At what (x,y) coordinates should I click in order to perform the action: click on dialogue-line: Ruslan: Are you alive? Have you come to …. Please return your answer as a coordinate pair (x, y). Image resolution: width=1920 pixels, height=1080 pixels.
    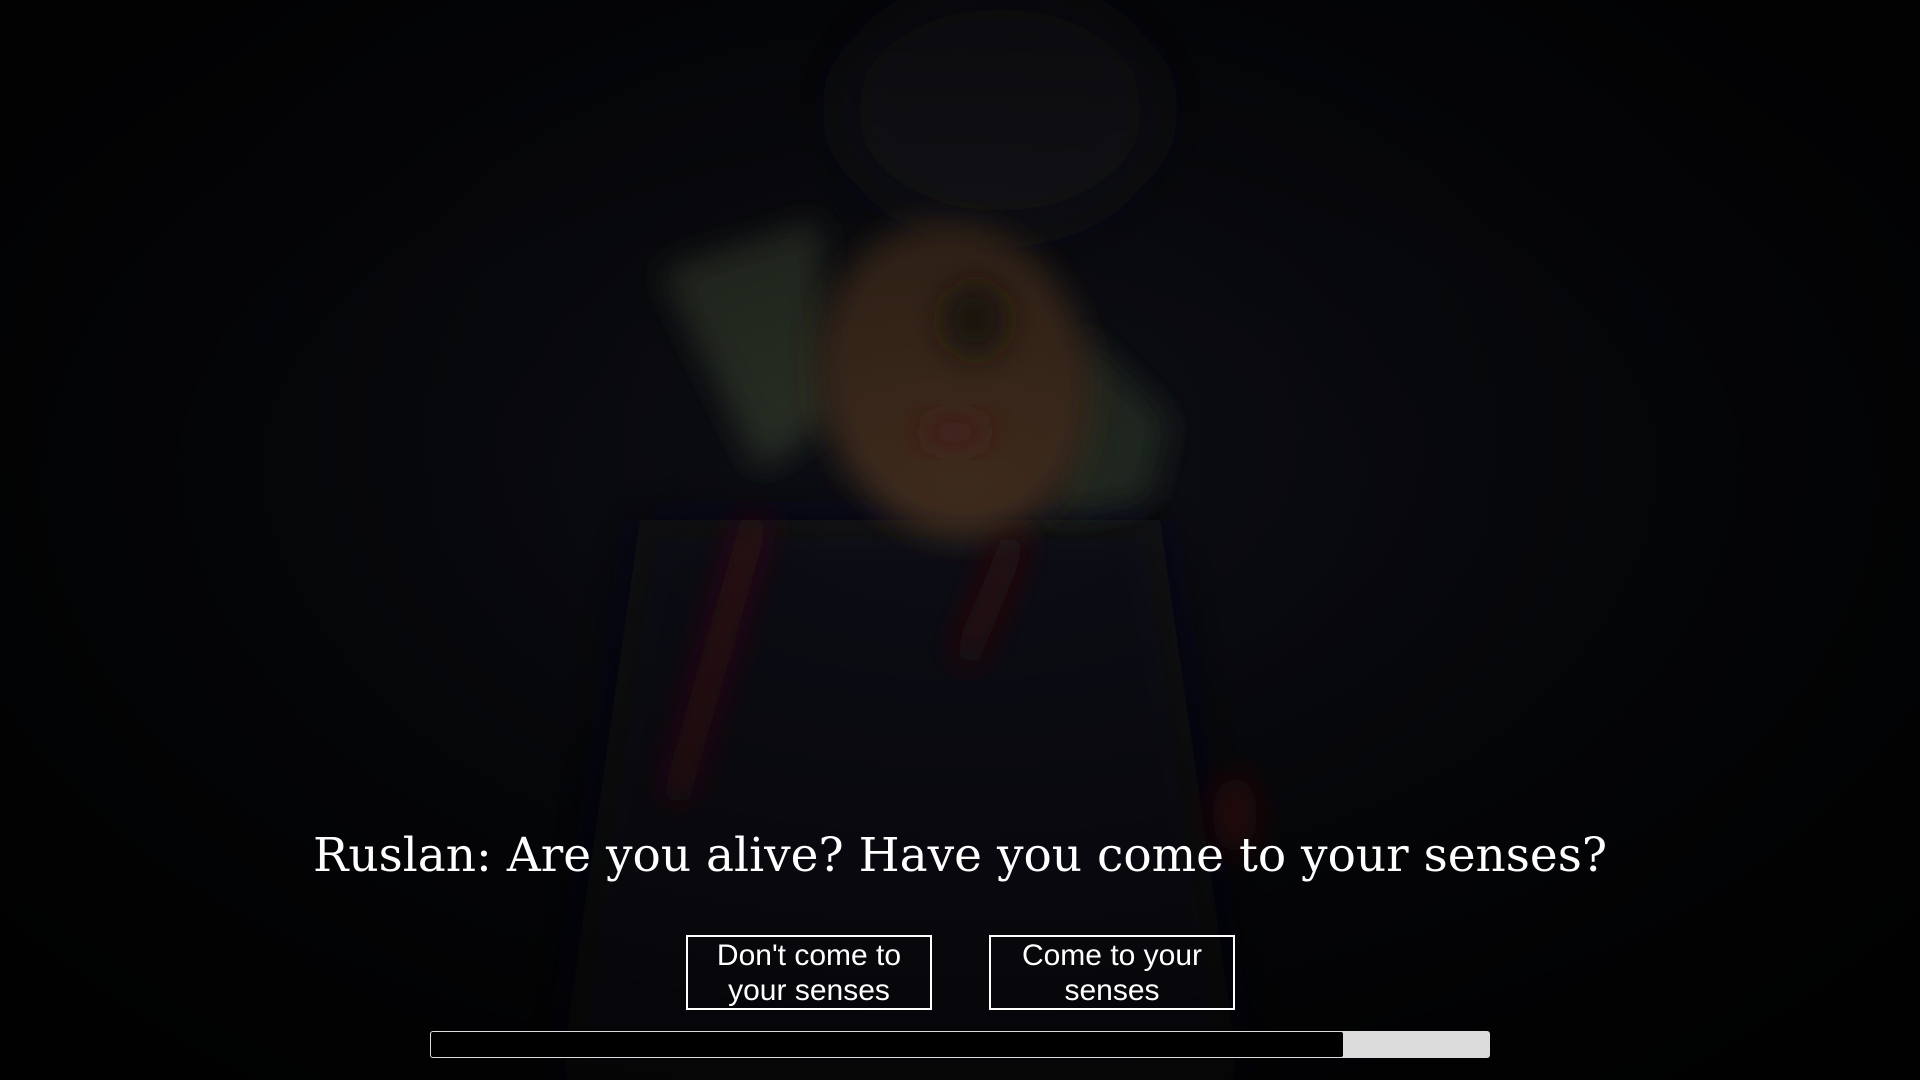
    Looking at the image, I should click on (960, 855).